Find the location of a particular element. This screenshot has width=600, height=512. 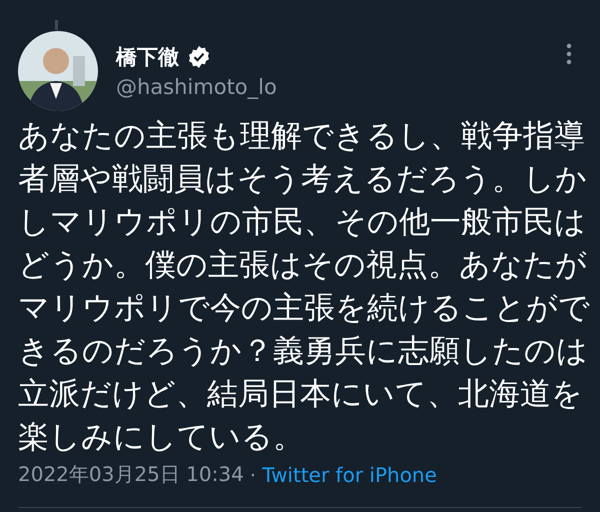

timestamp: 2022年03月25日 10:34 is located at coordinates (131, 474).